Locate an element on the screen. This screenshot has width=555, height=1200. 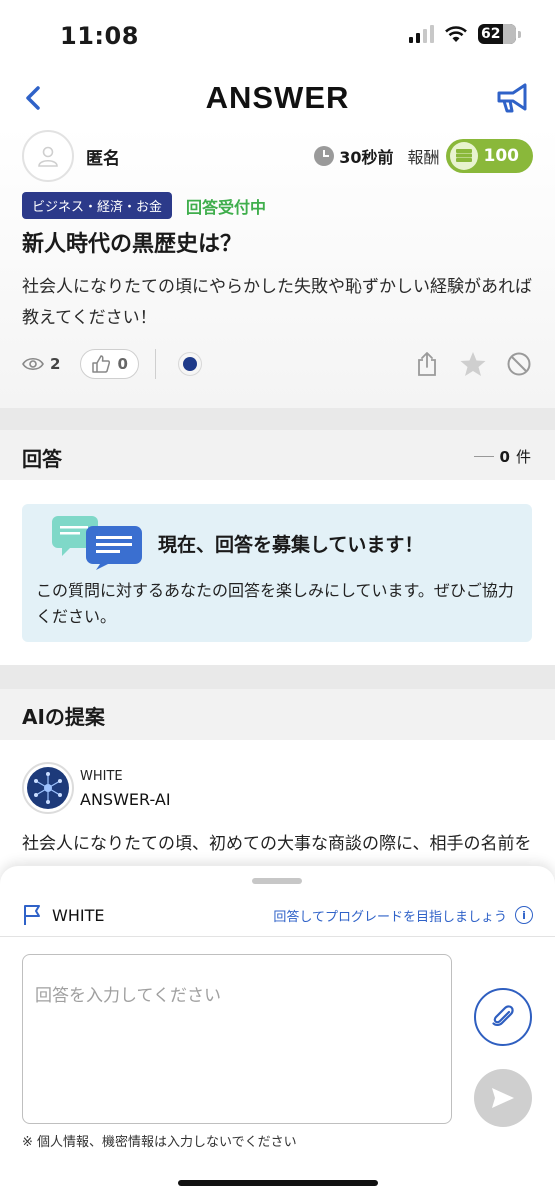
app-logo: ANSWER is located at coordinates (277, 97).